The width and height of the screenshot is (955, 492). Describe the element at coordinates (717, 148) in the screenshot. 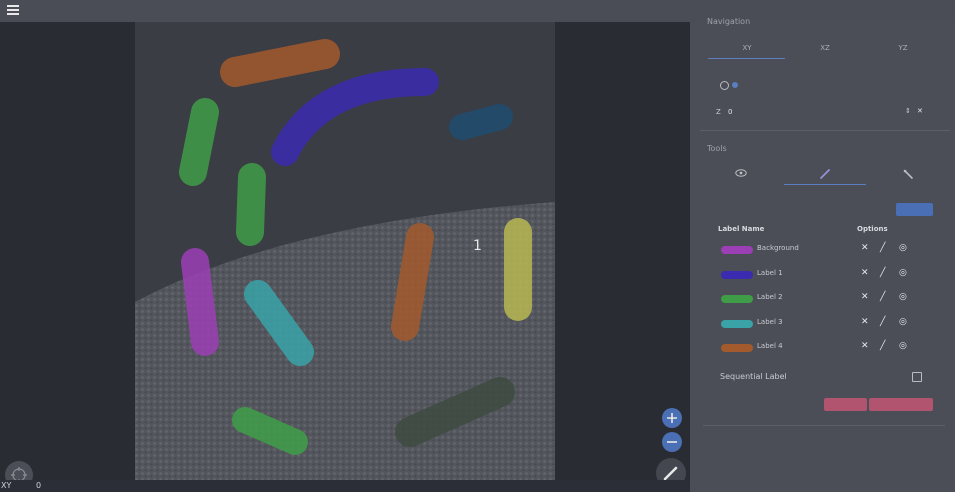

I see `tools-title: Tools` at that location.